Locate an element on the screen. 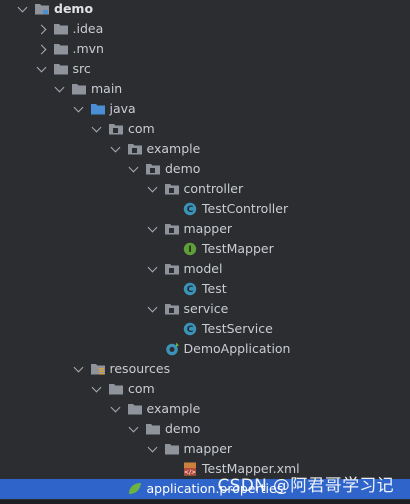  tree-item-label: resources is located at coordinates (140, 368).